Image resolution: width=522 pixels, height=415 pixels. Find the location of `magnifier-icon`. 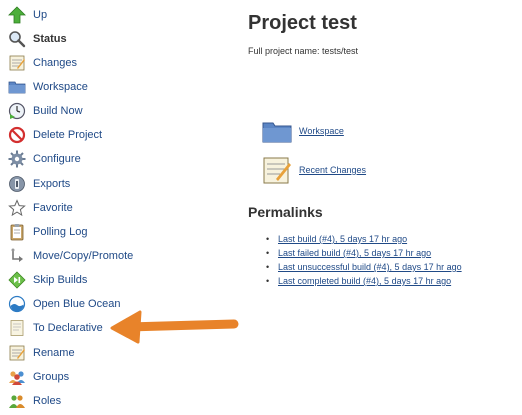

magnifier-icon is located at coordinates (17, 39).